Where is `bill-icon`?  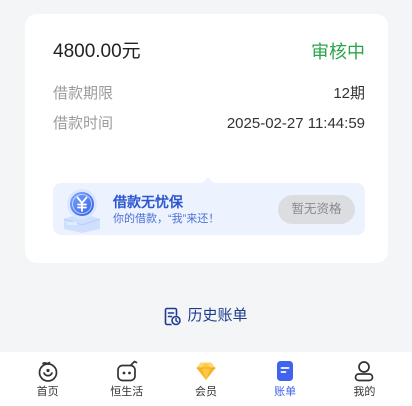
bill-icon is located at coordinates (285, 371).